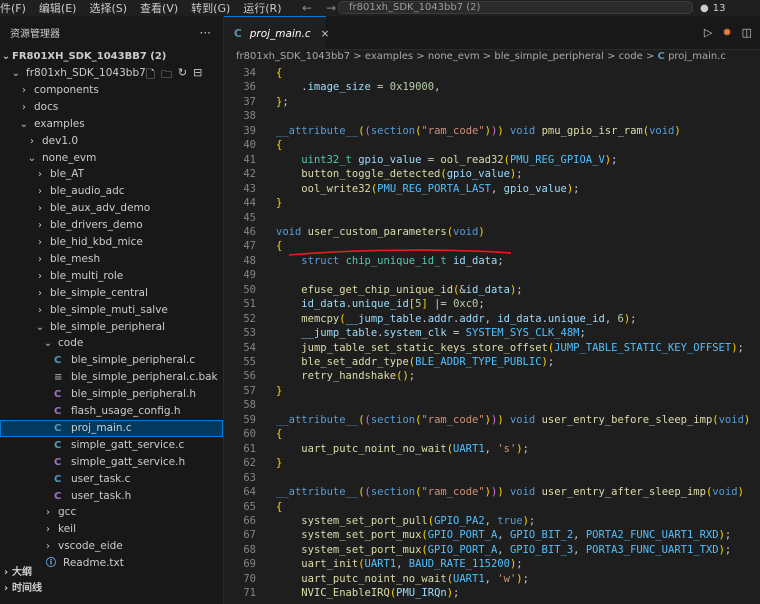 The height and width of the screenshot is (604, 760). What do you see at coordinates (111, 572) in the screenshot?
I see `section-outline: › 大纲` at bounding box center [111, 572].